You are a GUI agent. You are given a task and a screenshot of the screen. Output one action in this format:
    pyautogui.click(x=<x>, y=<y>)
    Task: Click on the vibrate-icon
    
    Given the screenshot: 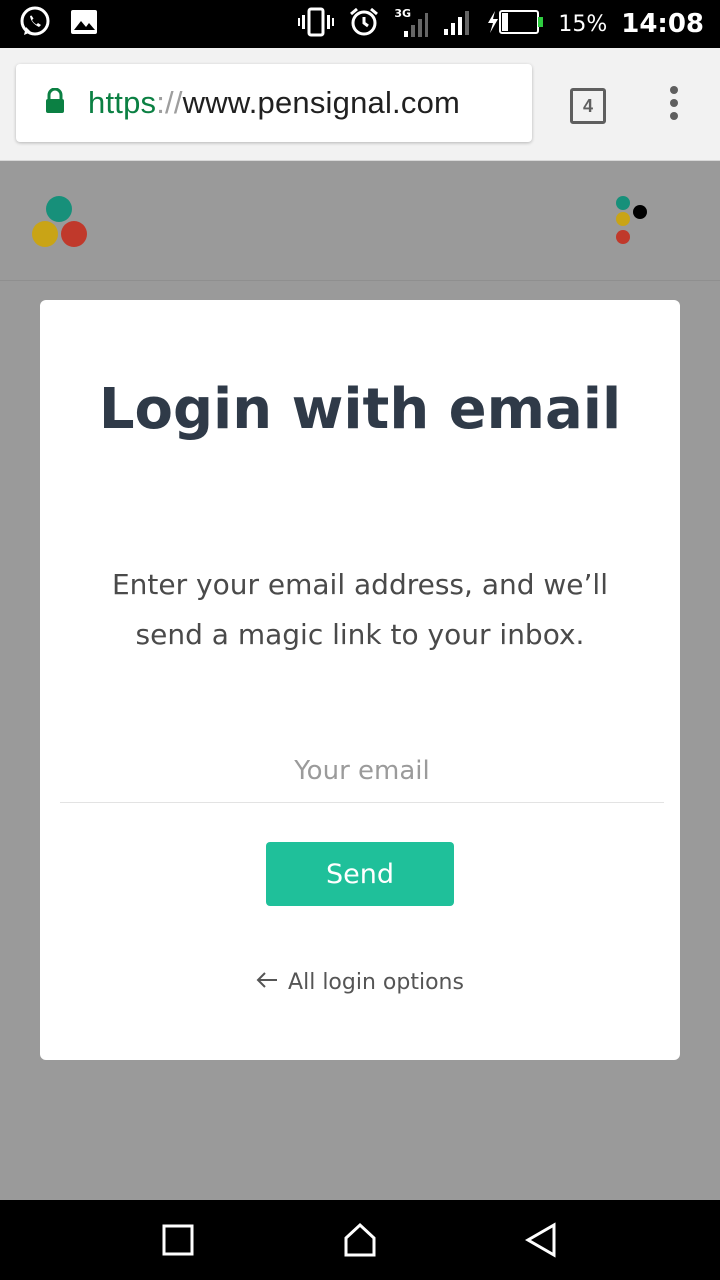 What is the action you would take?
    pyautogui.click(x=316, y=24)
    